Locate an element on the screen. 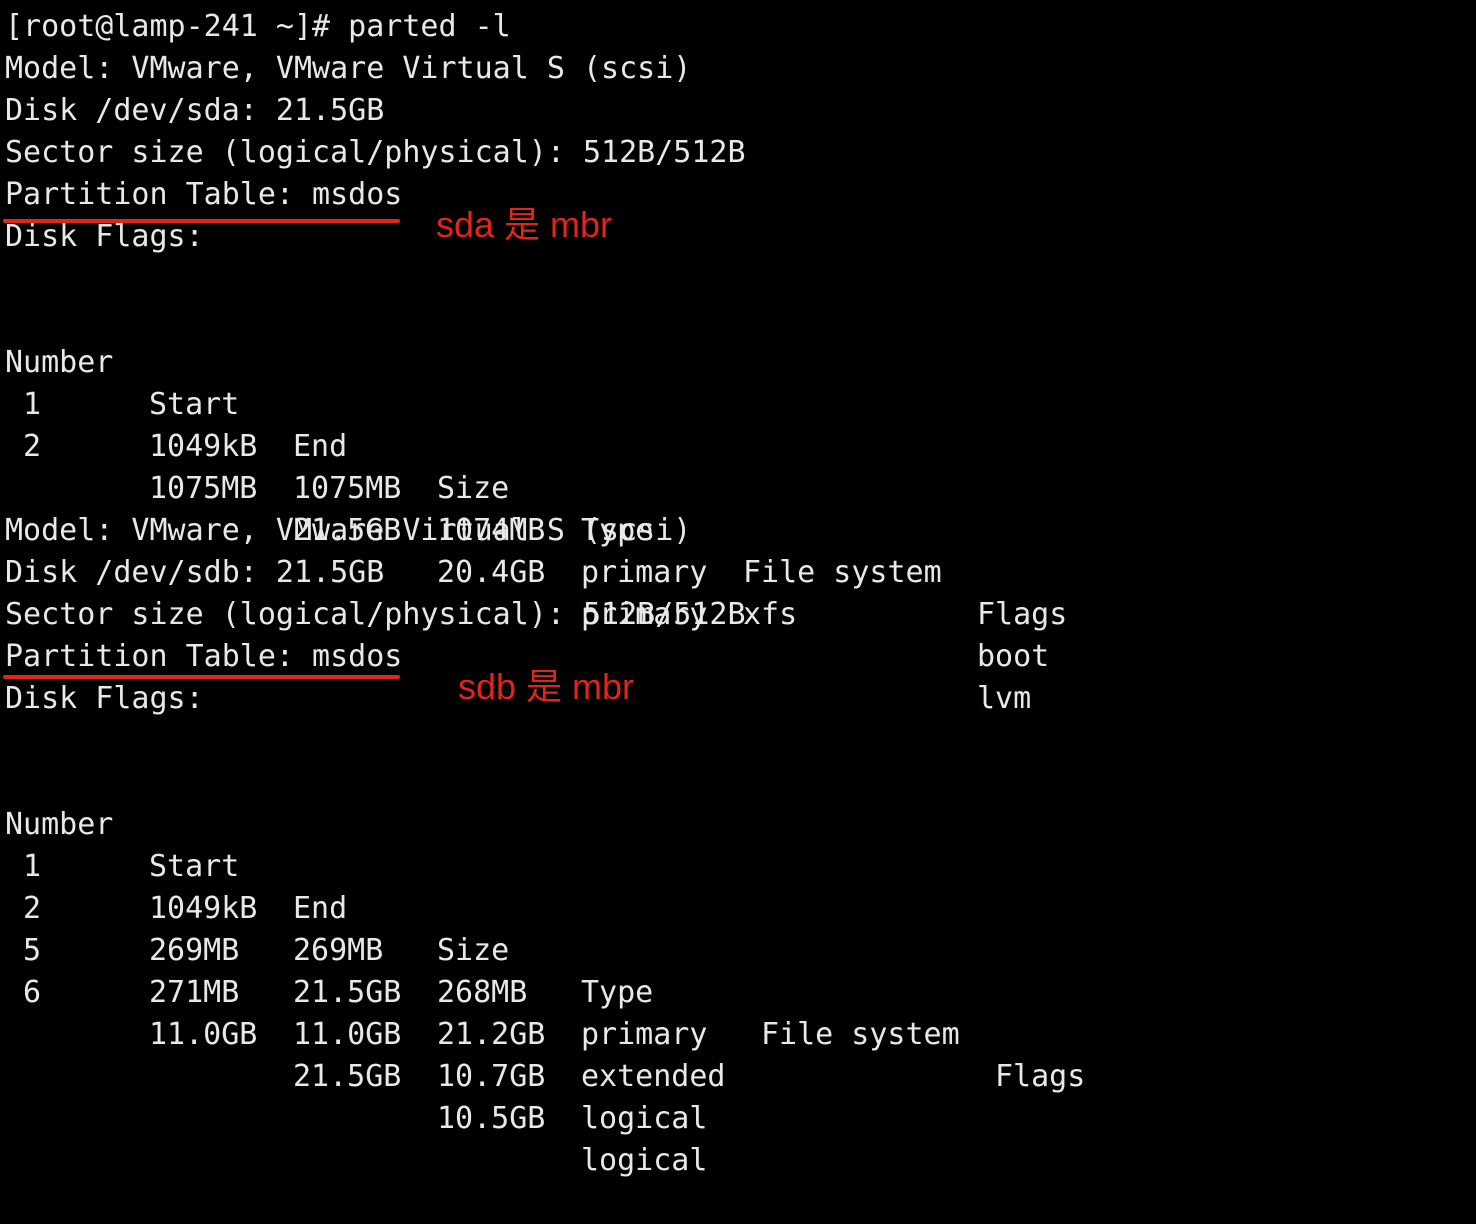  cell-size: 268MB is located at coordinates (482, 992).